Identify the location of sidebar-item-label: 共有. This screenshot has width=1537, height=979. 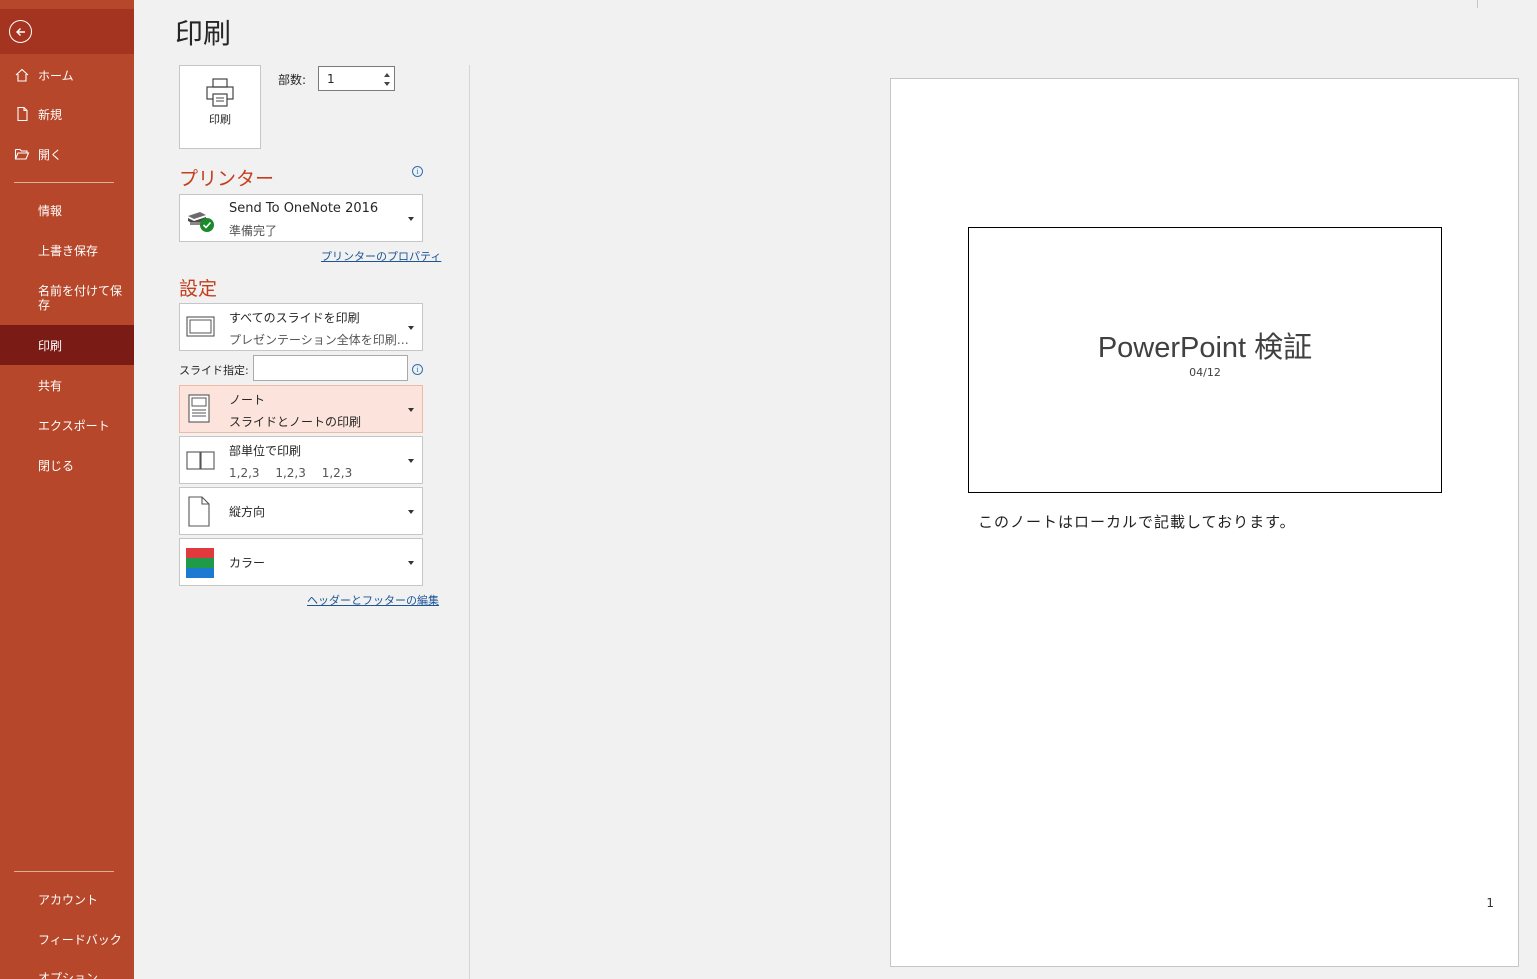
(50, 385).